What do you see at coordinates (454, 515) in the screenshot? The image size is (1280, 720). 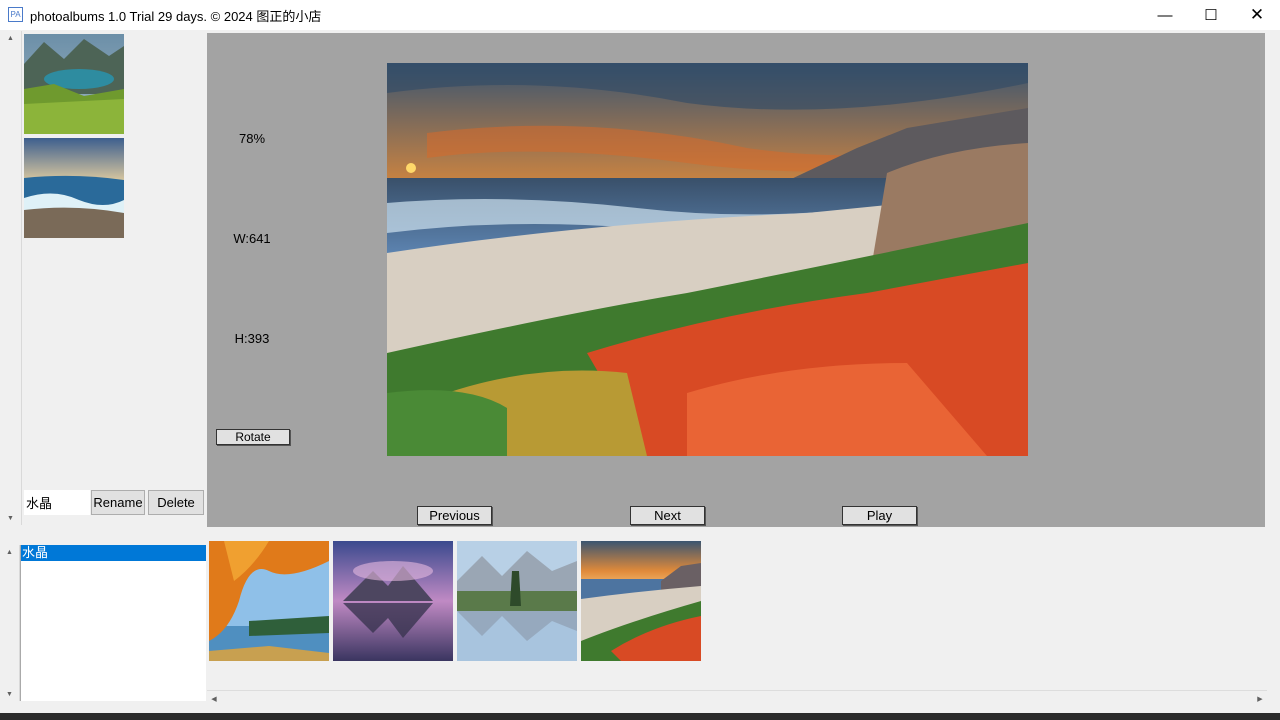 I see `previous-button: Previous` at bounding box center [454, 515].